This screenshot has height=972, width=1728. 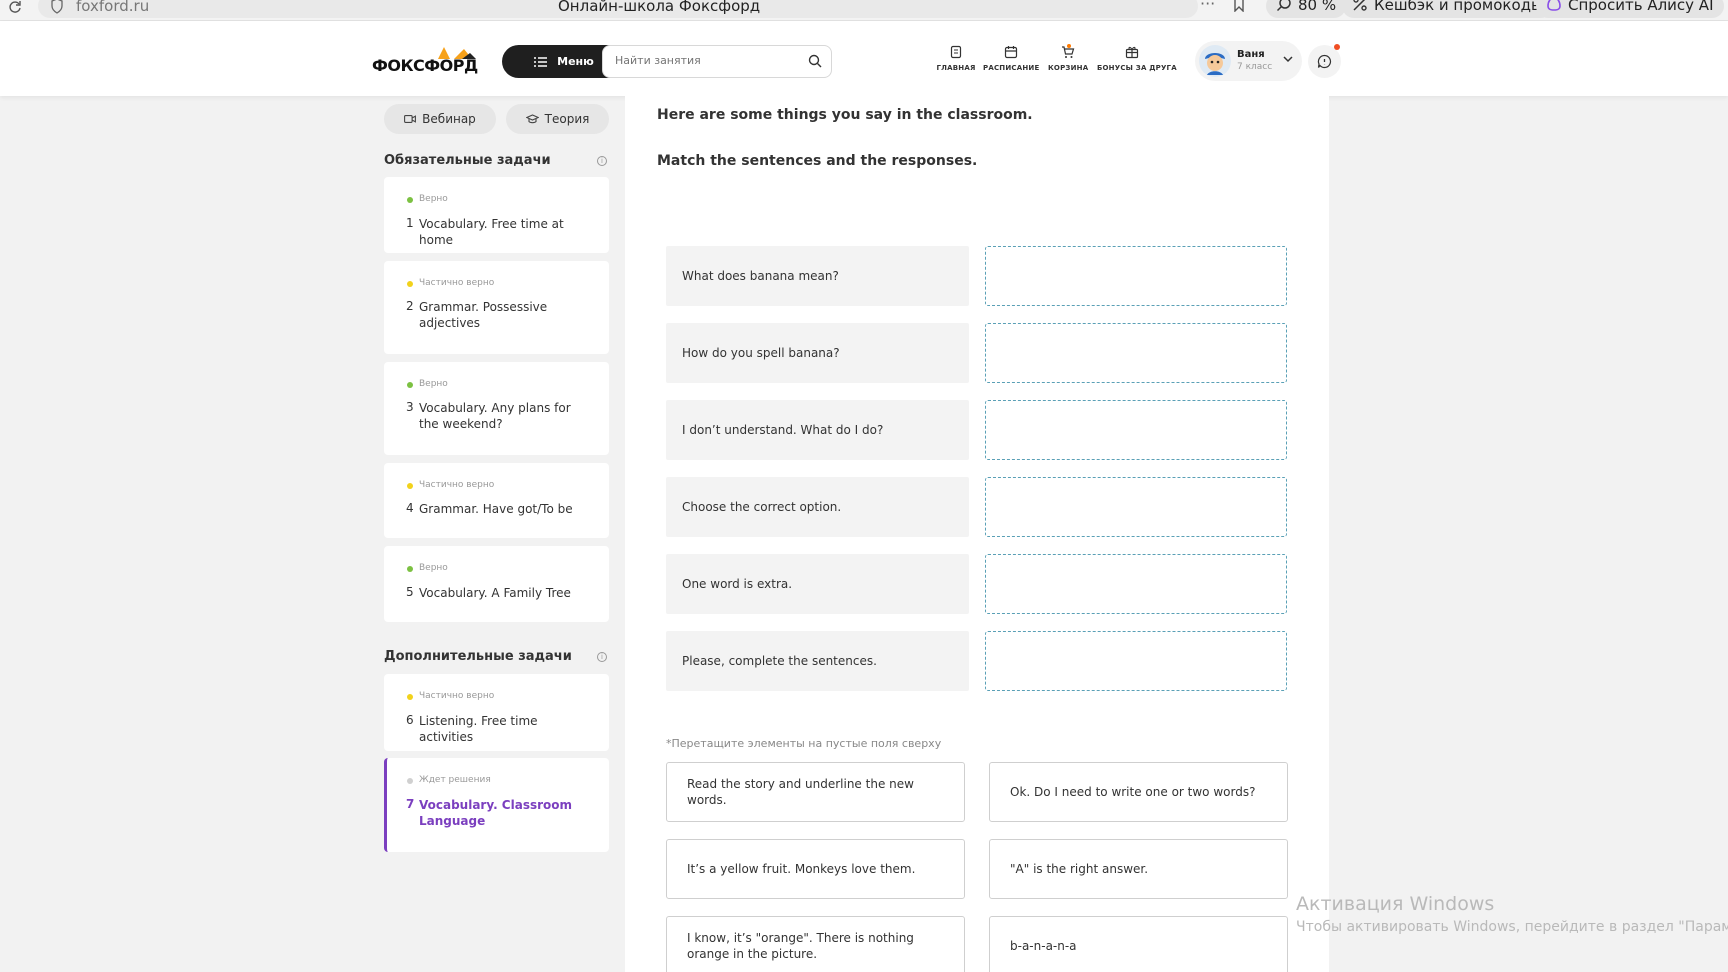 What do you see at coordinates (817, 276) in the screenshot?
I see `prompt-item: What does banana mean?` at bounding box center [817, 276].